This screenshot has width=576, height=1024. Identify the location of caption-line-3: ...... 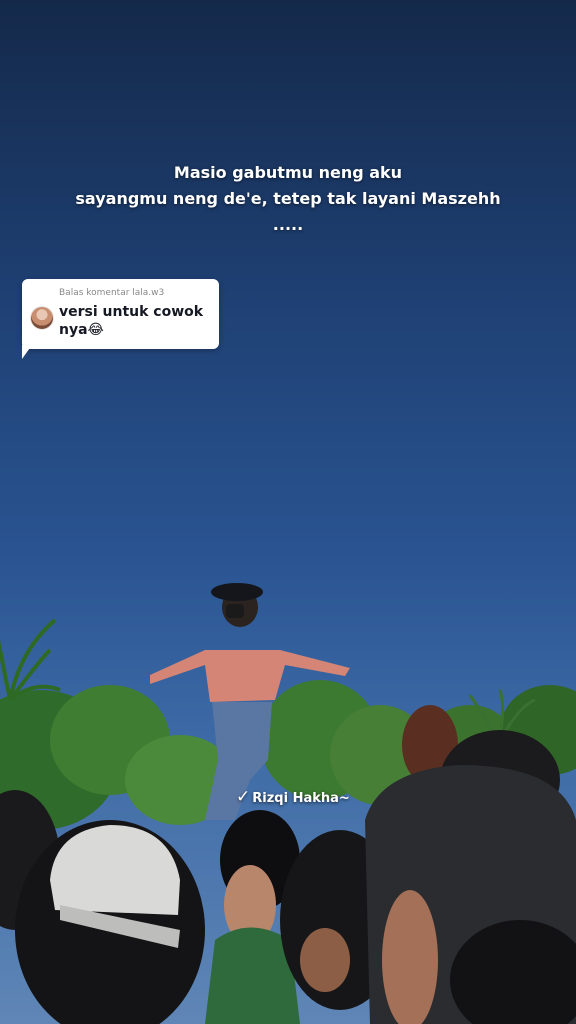
(288, 224).